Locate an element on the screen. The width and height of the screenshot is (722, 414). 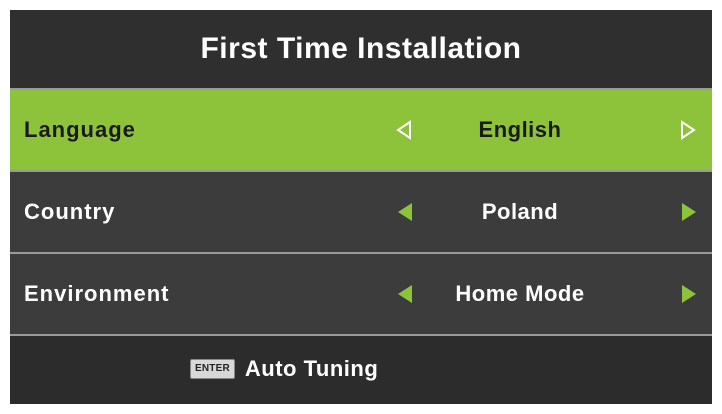
setting-label-environment: Environment is located at coordinates (97, 293).